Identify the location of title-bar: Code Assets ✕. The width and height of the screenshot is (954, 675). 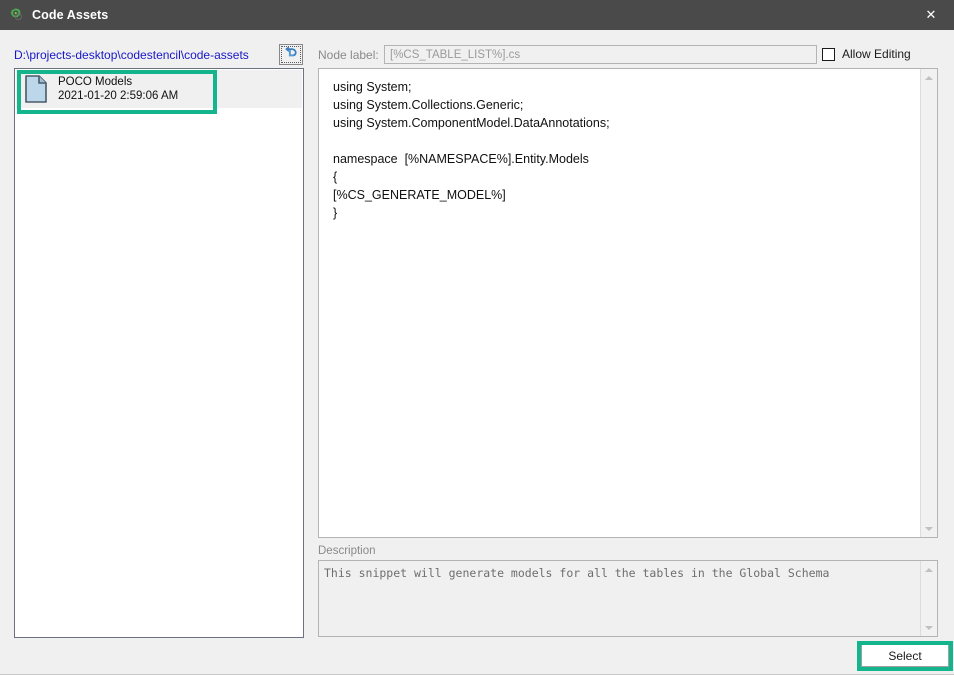
(477, 15).